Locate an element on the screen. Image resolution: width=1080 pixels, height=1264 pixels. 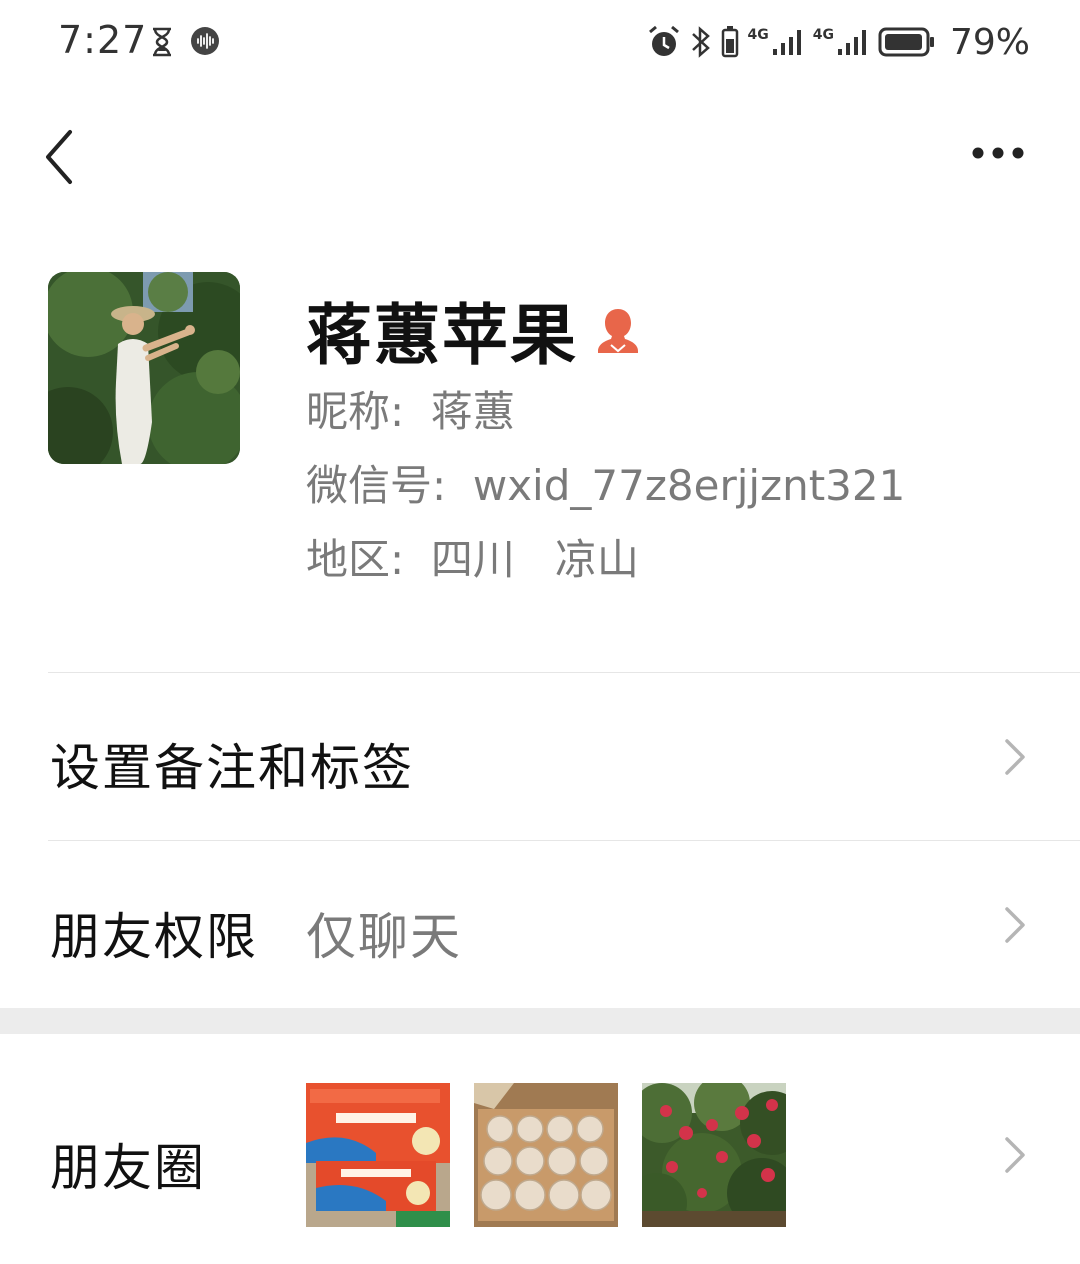
vibrate-battery-icon is located at coordinates (729, 42).